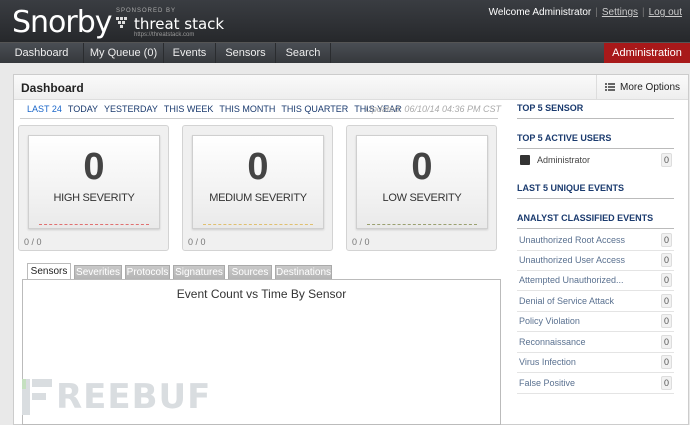  I want to click on range-this-month: THIS MONTH, so click(247, 109).